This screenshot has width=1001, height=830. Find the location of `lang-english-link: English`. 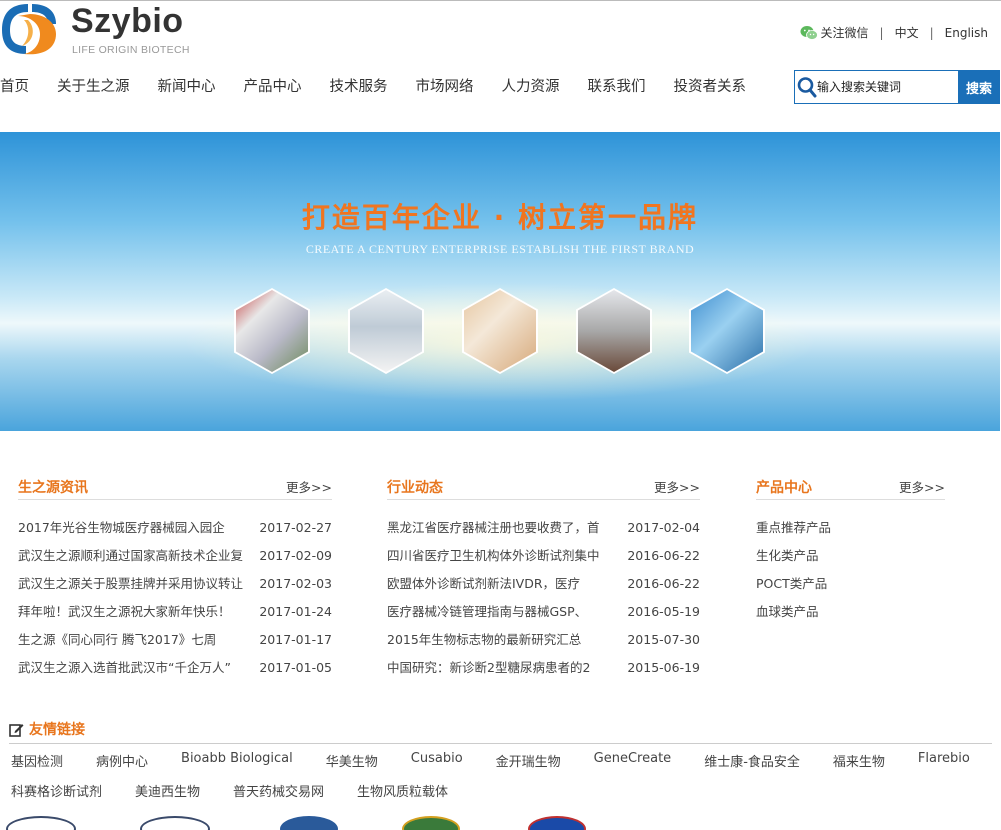

lang-english-link: English is located at coordinates (966, 33).